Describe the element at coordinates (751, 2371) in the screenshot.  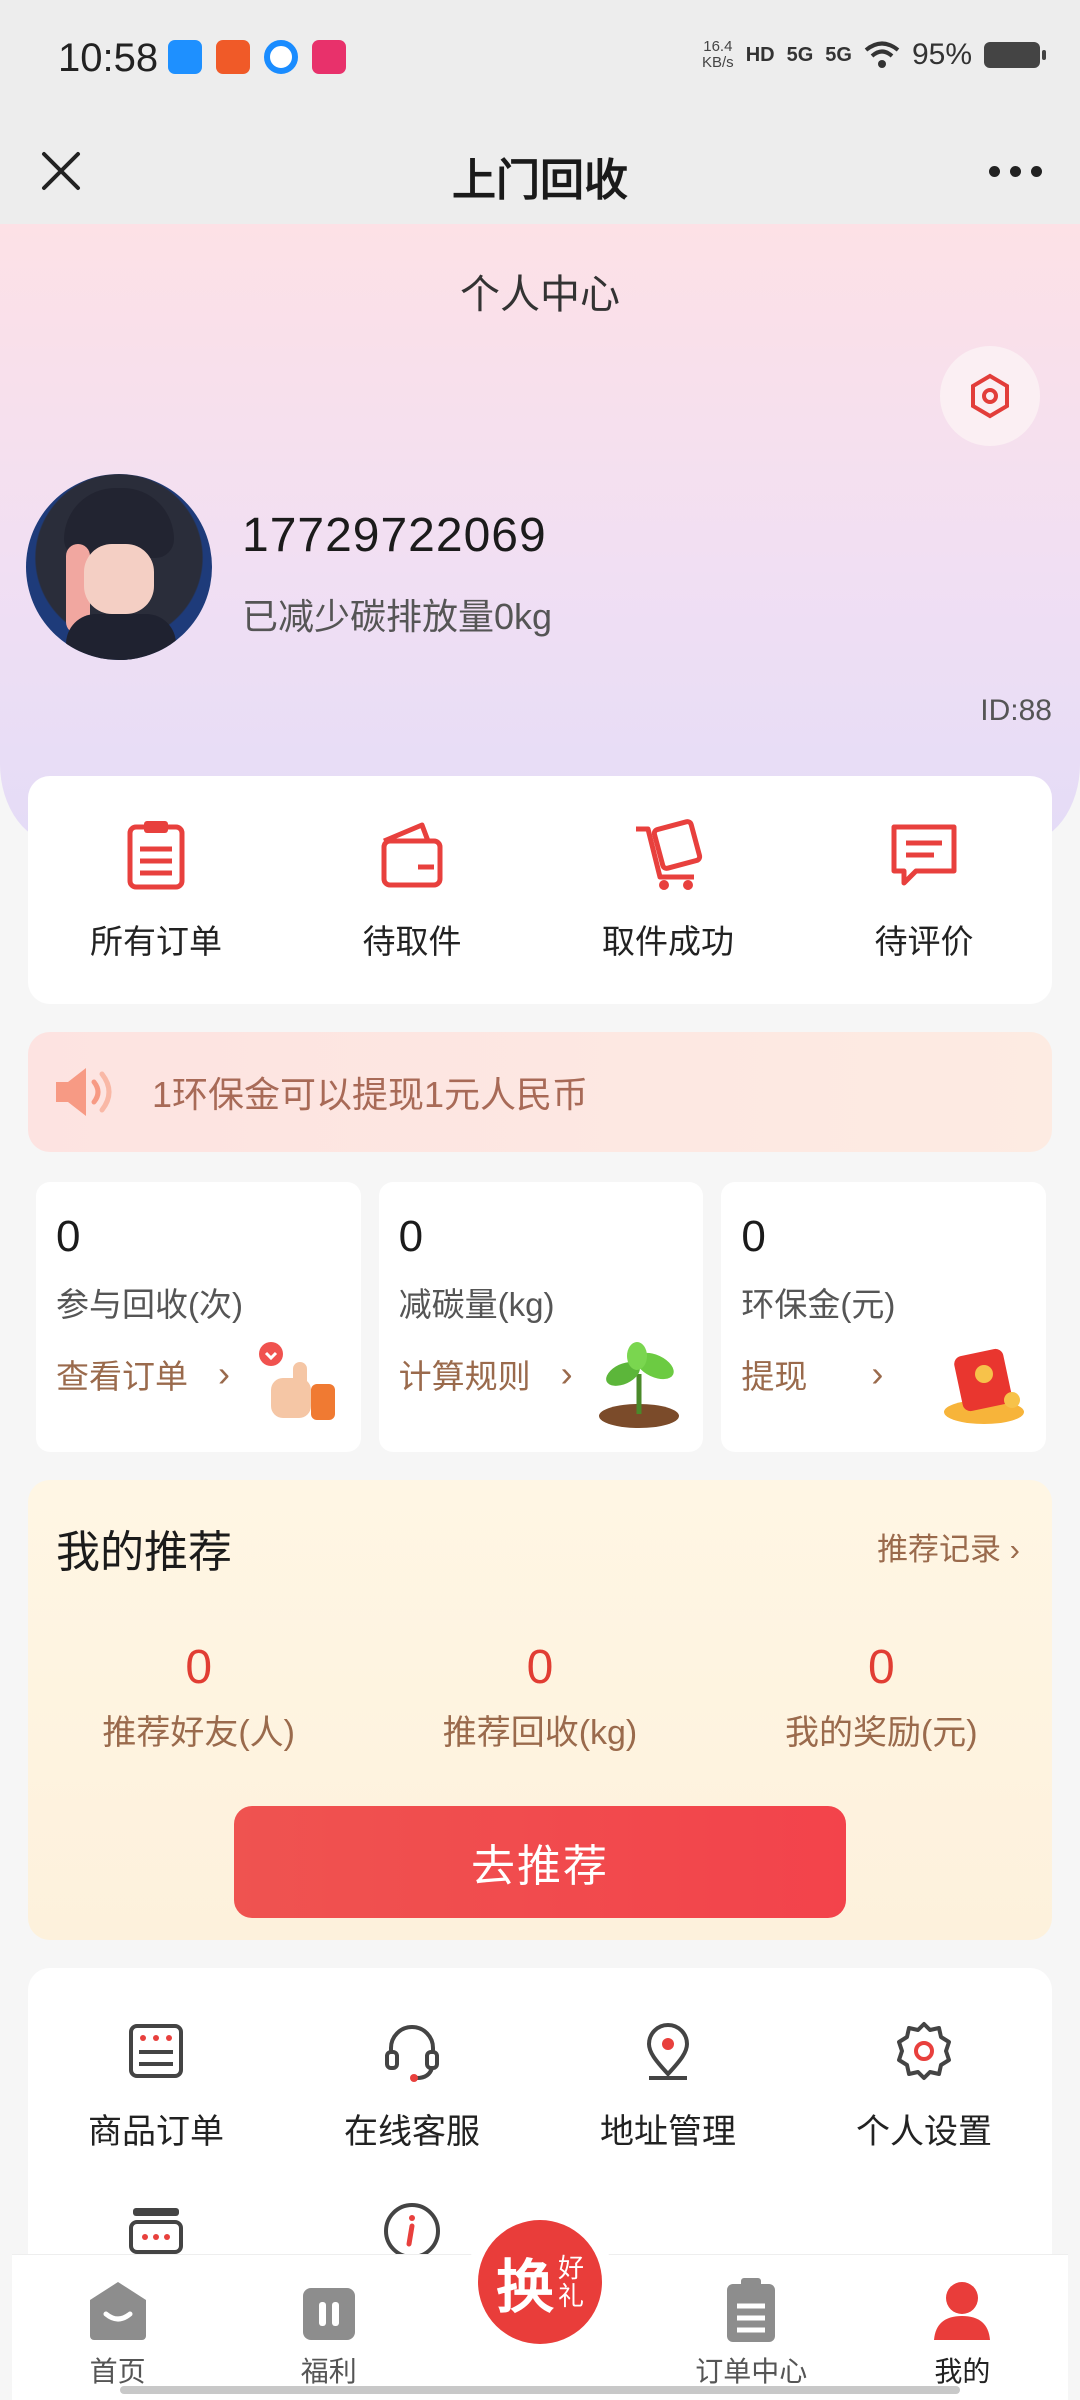
I see `tab-order-center-label: 订单中心` at that location.